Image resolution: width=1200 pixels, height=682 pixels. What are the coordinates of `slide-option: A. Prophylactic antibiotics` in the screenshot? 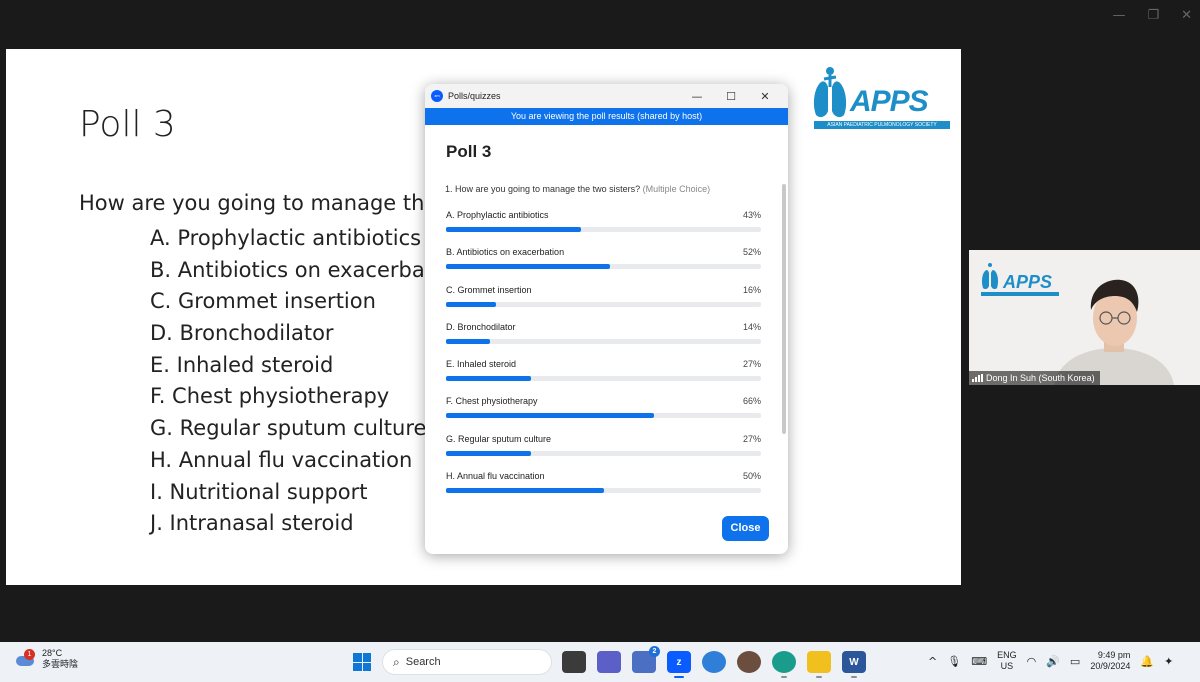 It's located at (286, 238).